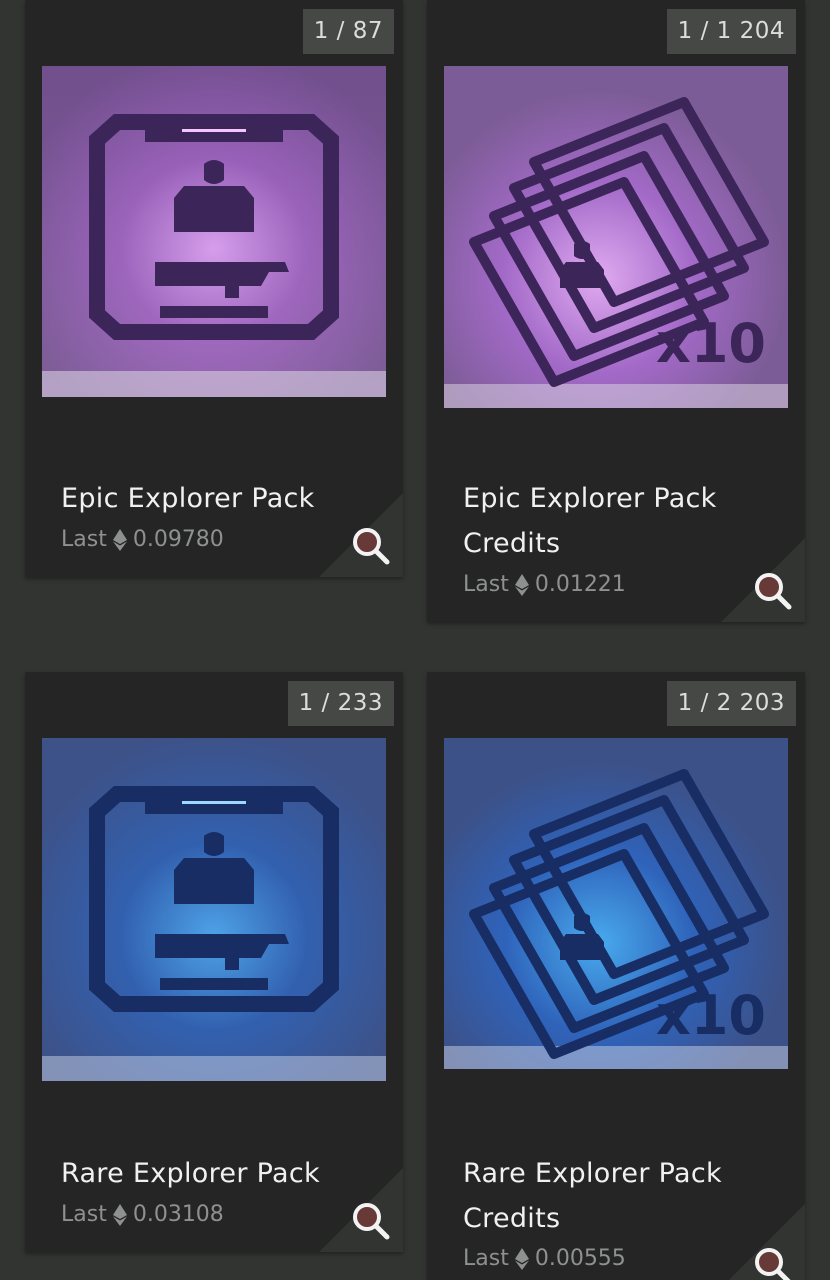 Image resolution: width=830 pixels, height=1280 pixels. I want to click on last-price: Last 0.09780, so click(142, 540).